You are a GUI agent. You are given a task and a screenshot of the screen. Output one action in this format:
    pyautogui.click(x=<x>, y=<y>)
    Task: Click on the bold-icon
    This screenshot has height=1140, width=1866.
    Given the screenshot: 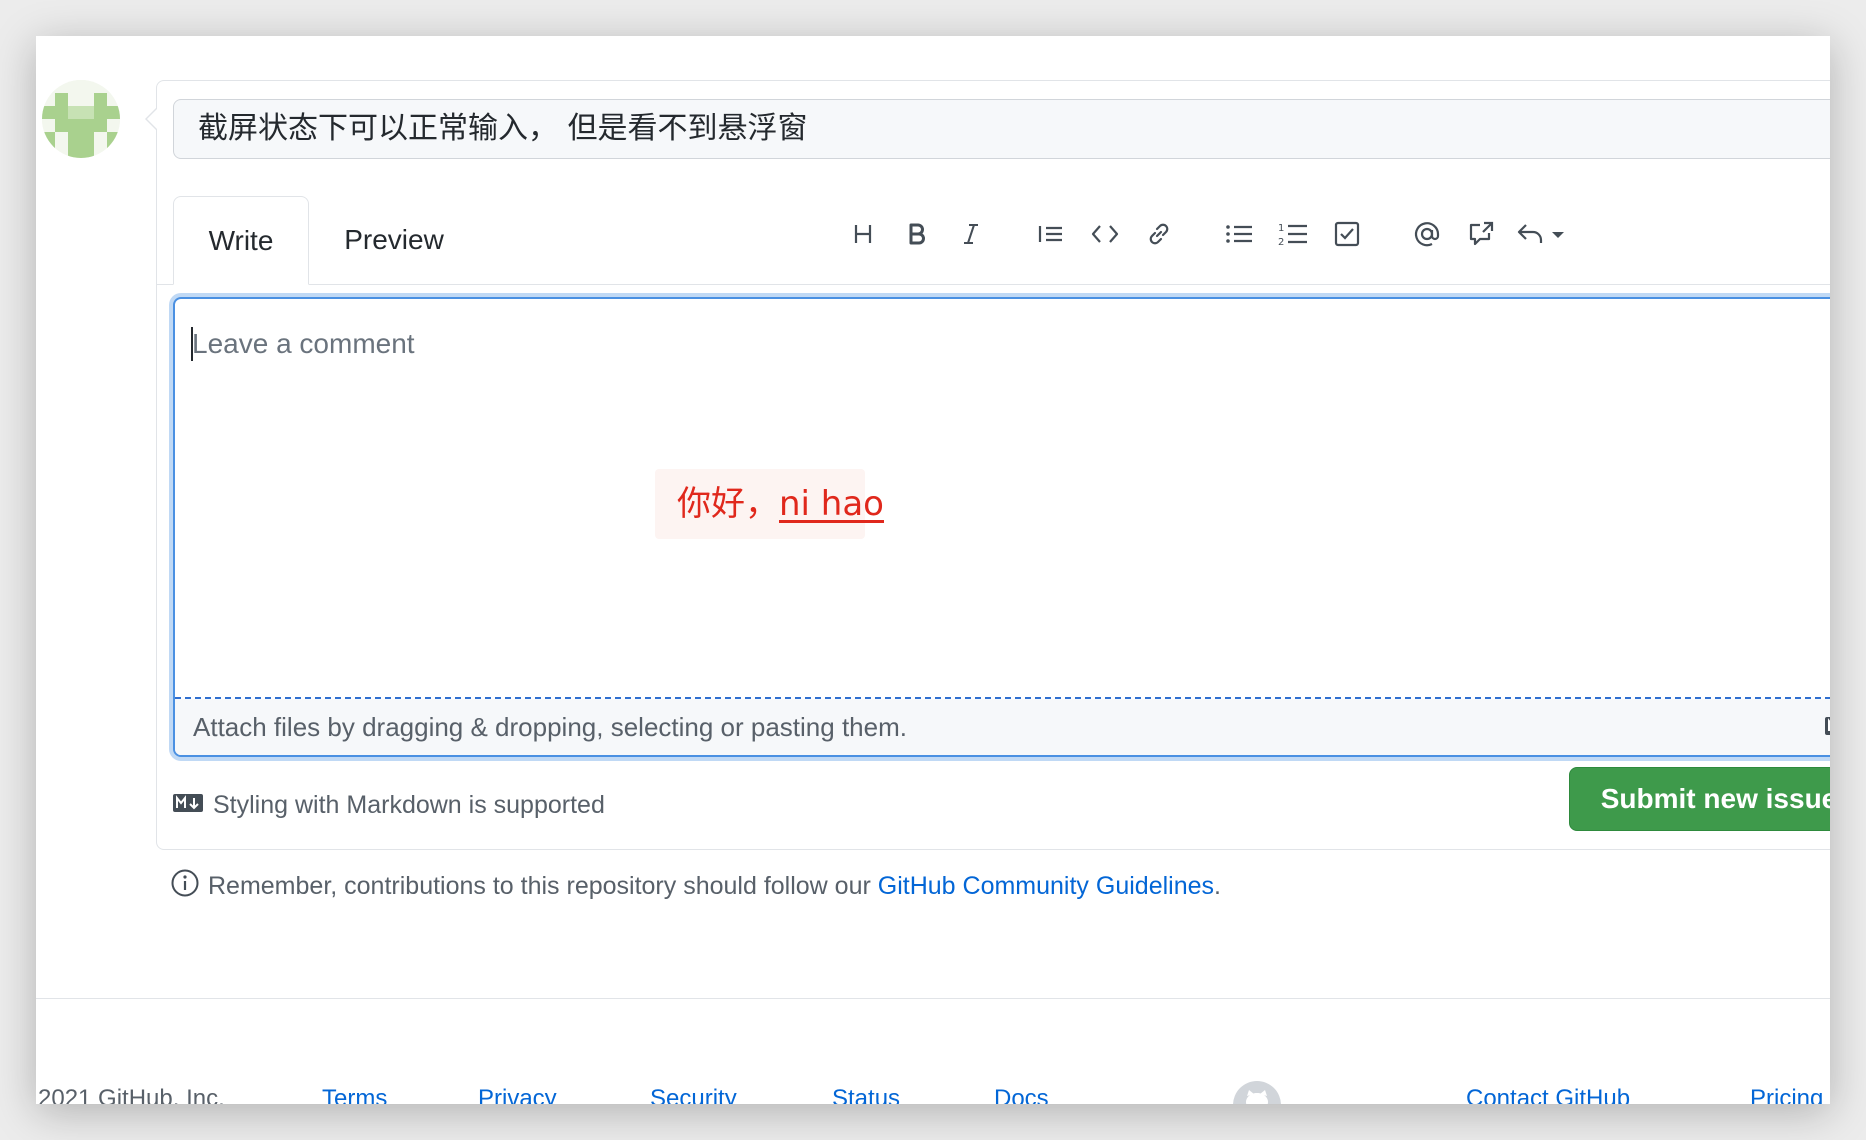 What is the action you would take?
    pyautogui.click(x=917, y=234)
    